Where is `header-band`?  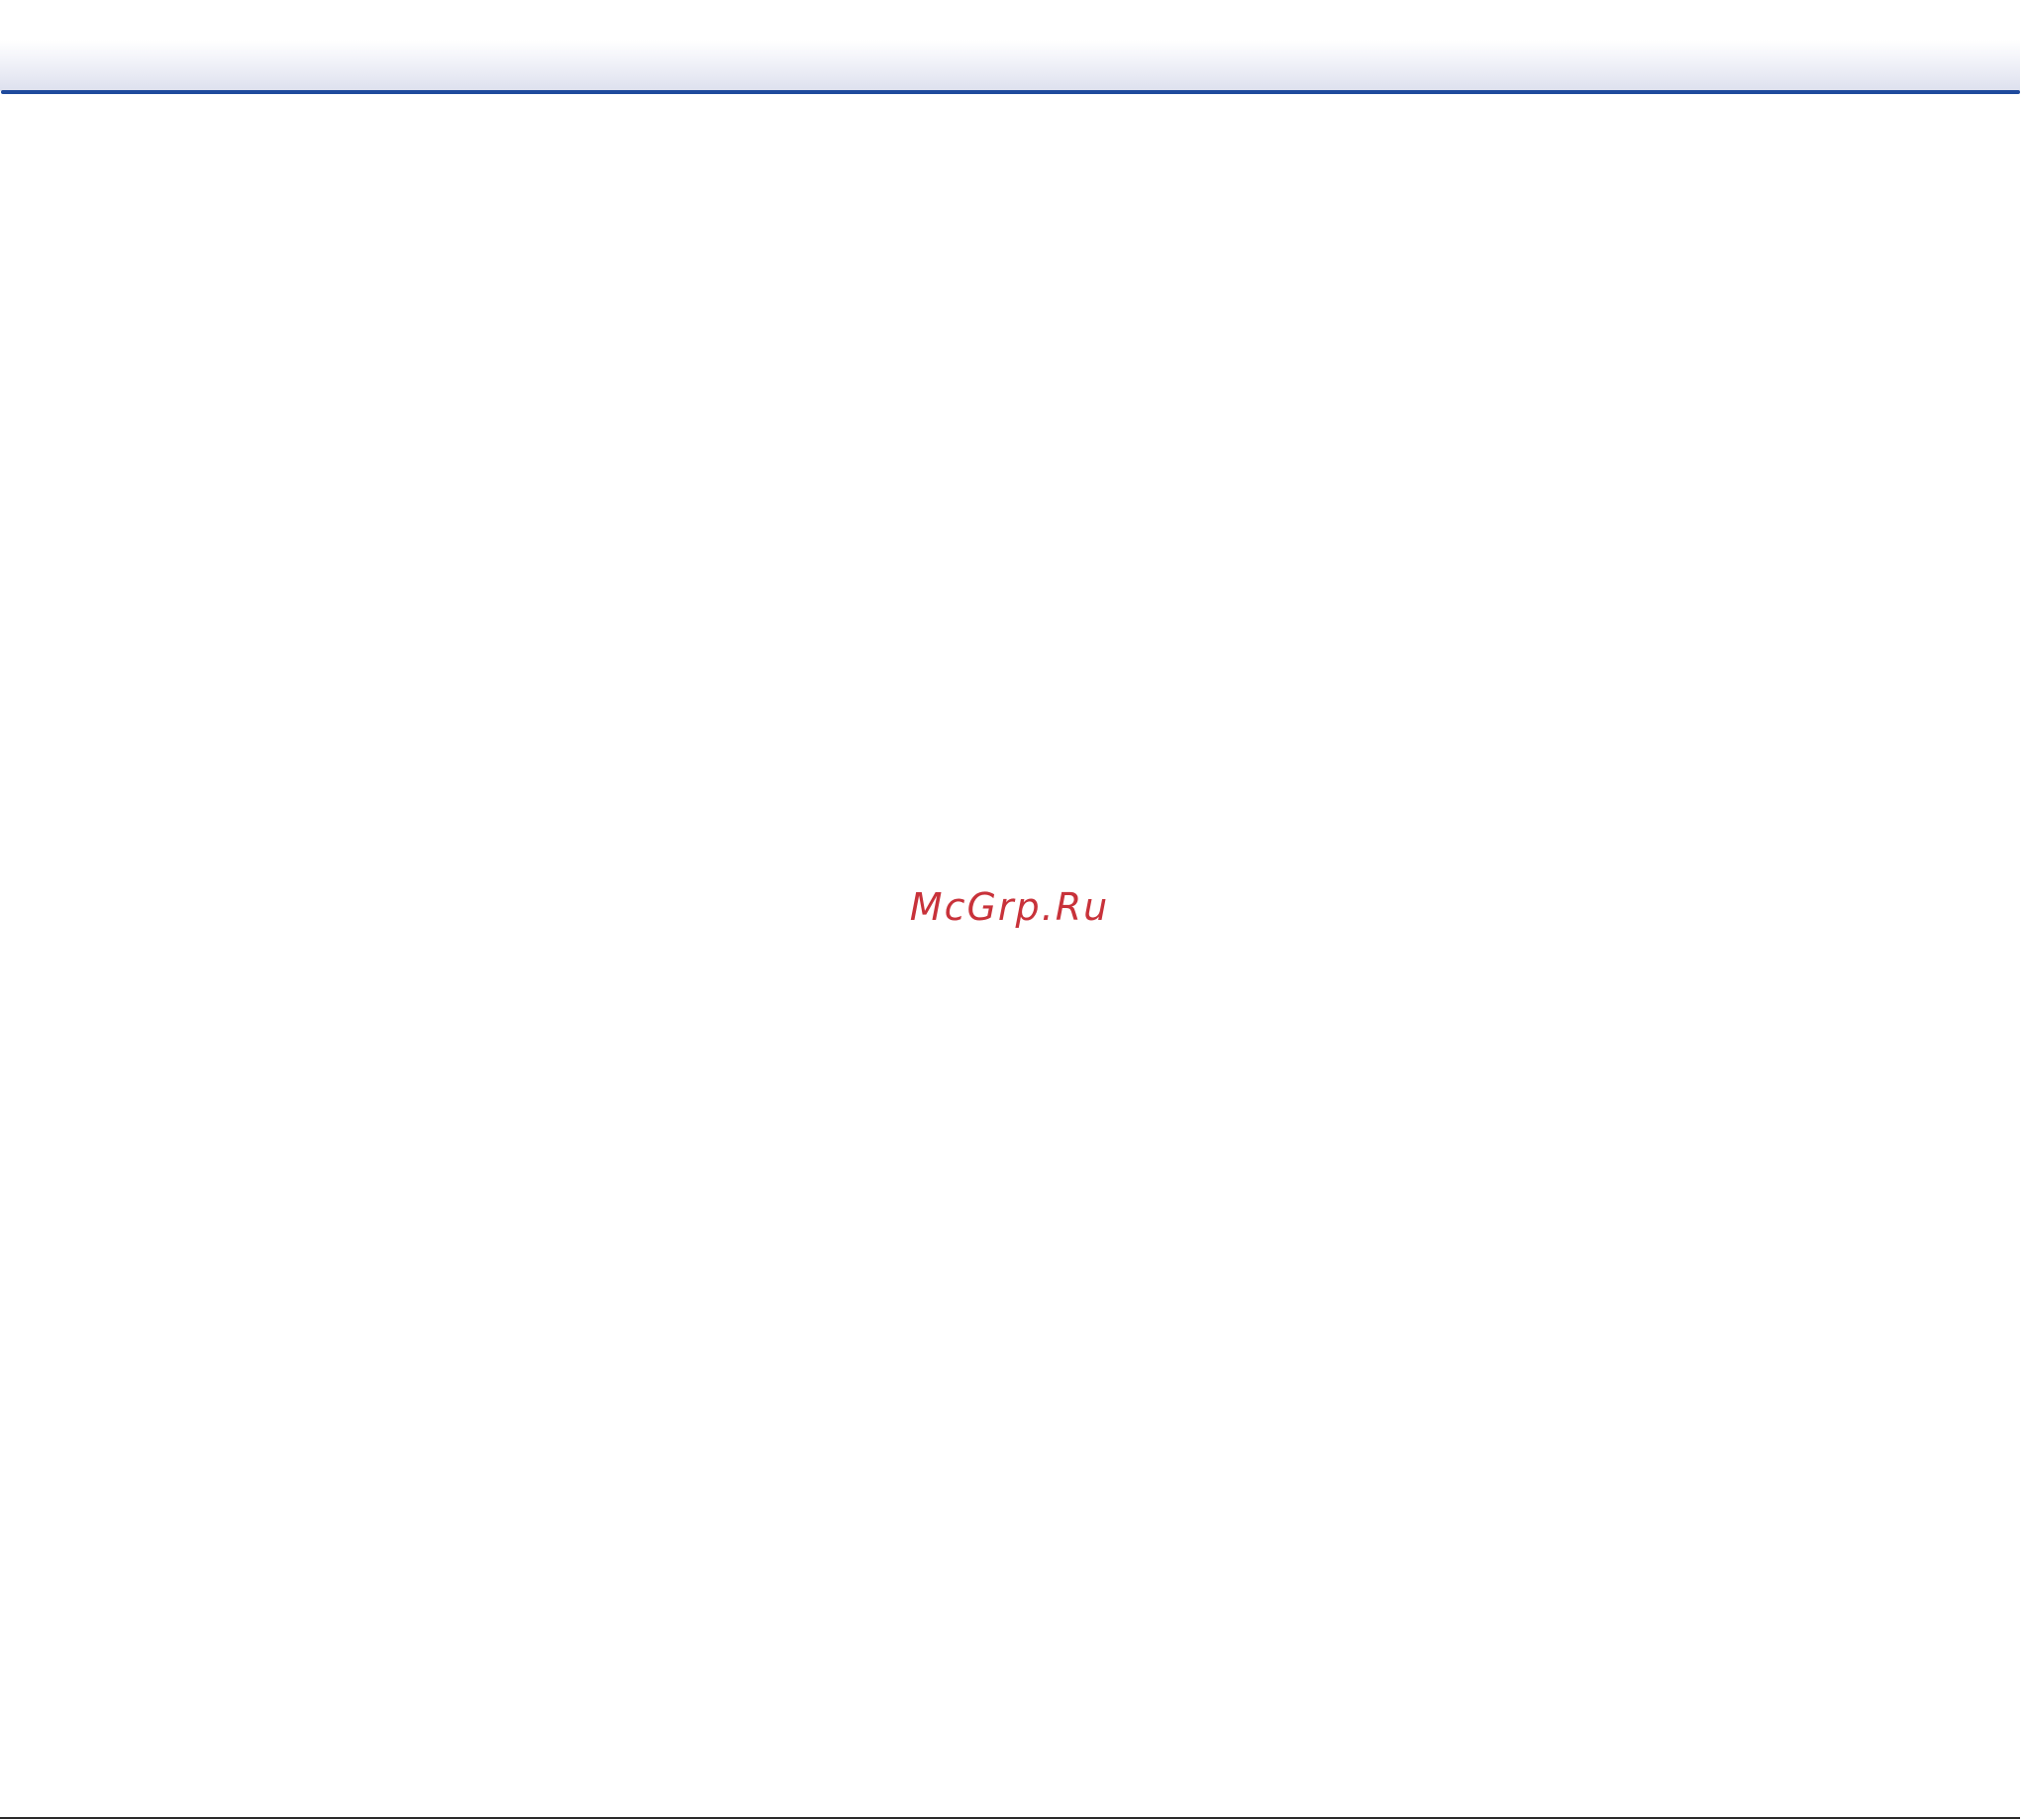 header-band is located at coordinates (1010, 65).